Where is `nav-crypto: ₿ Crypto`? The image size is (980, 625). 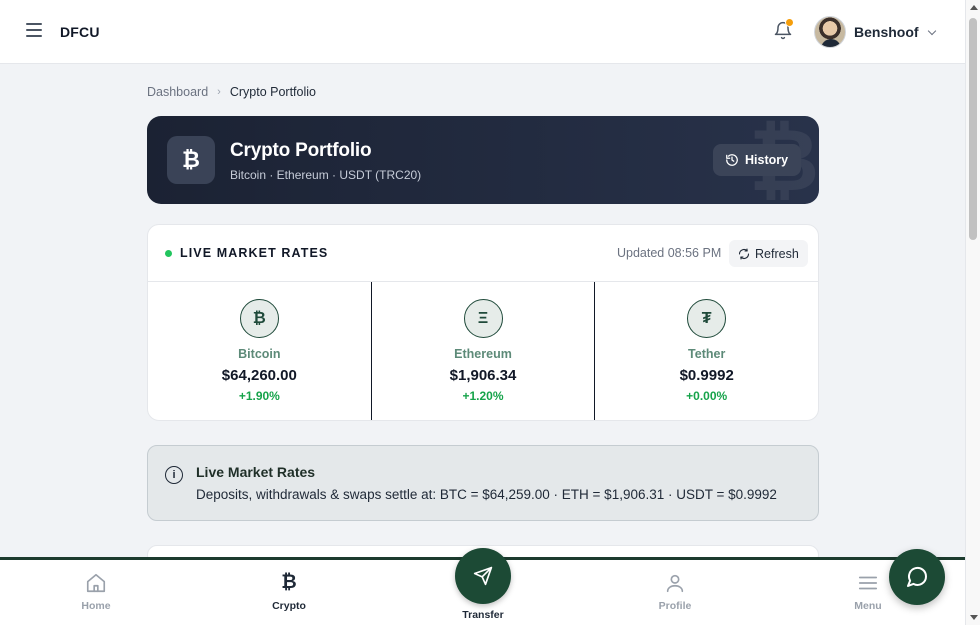
nav-crypto: ₿ Crypto is located at coordinates (289, 592).